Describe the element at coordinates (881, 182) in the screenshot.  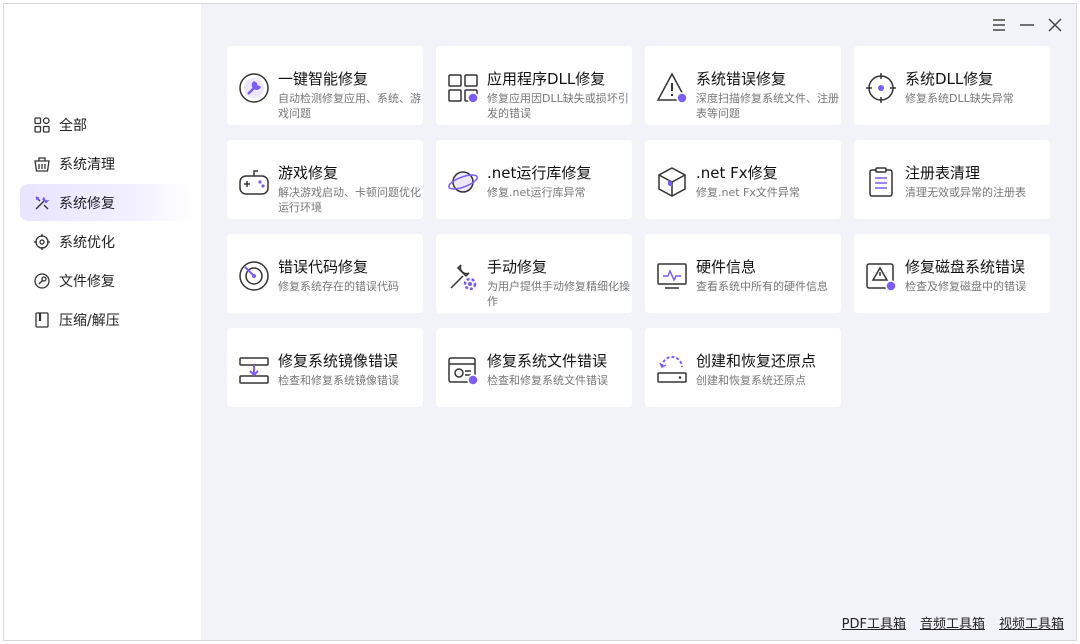
I see `clipboard-icon` at that location.